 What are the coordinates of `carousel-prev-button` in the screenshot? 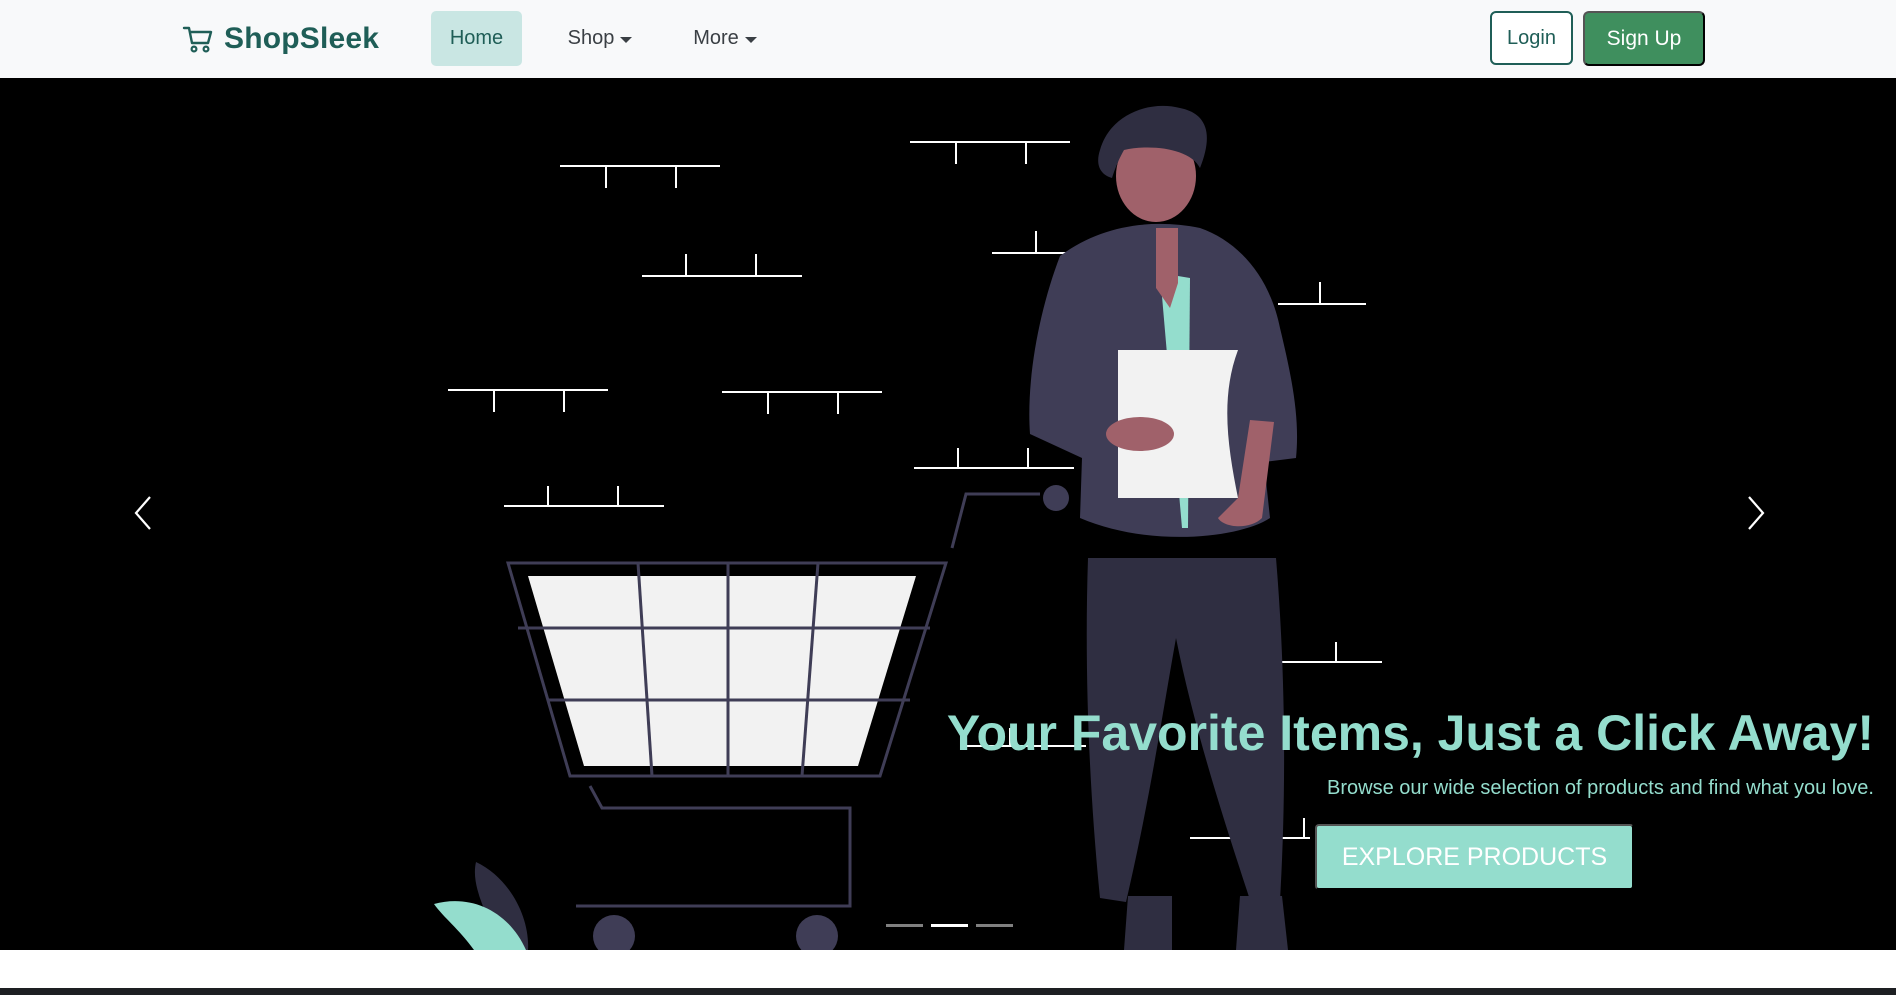 It's located at (142, 513).